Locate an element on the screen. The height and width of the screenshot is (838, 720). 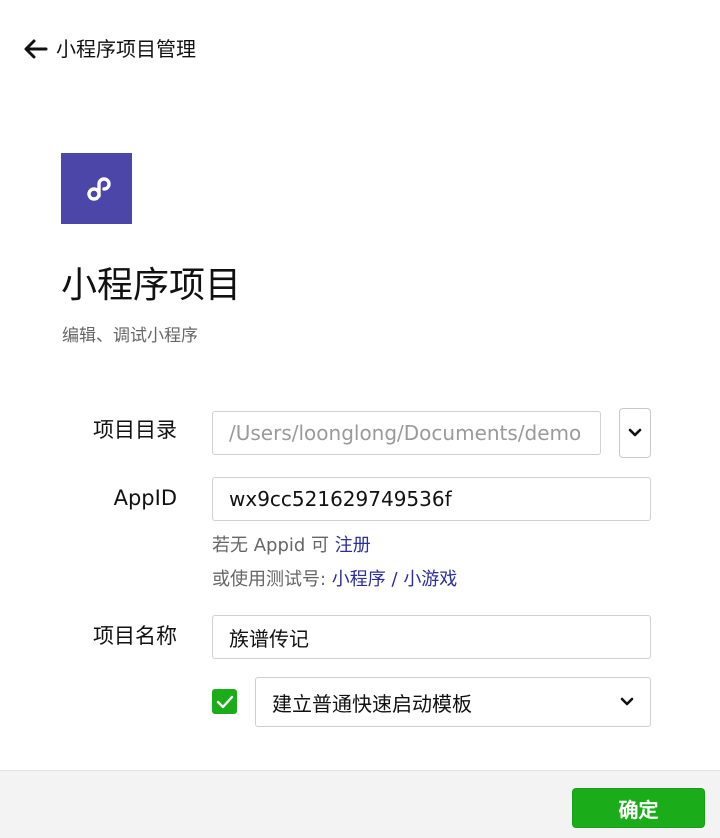
quickstart-checkbox is located at coordinates (224, 701).